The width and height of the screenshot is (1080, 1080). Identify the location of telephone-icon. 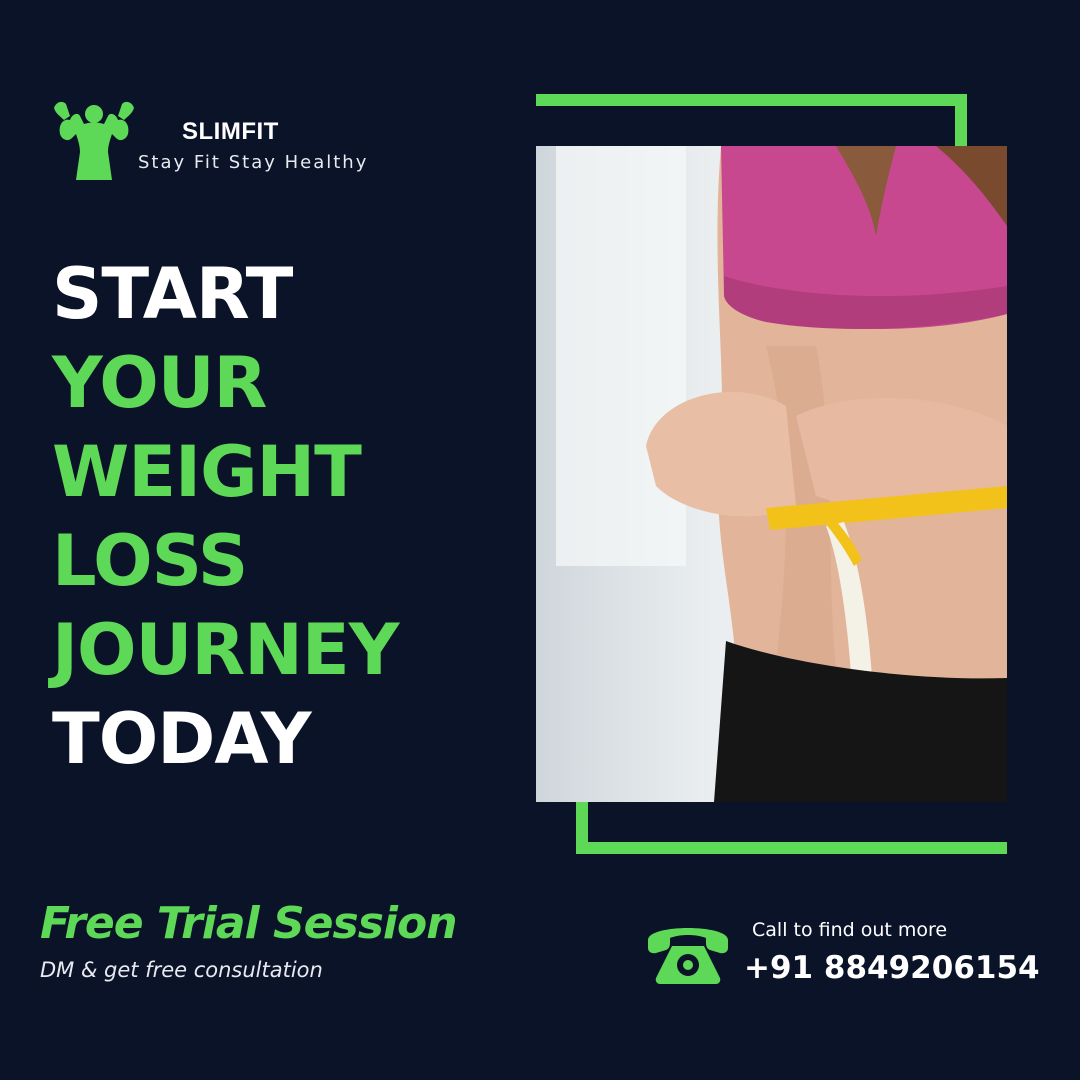
(688, 951).